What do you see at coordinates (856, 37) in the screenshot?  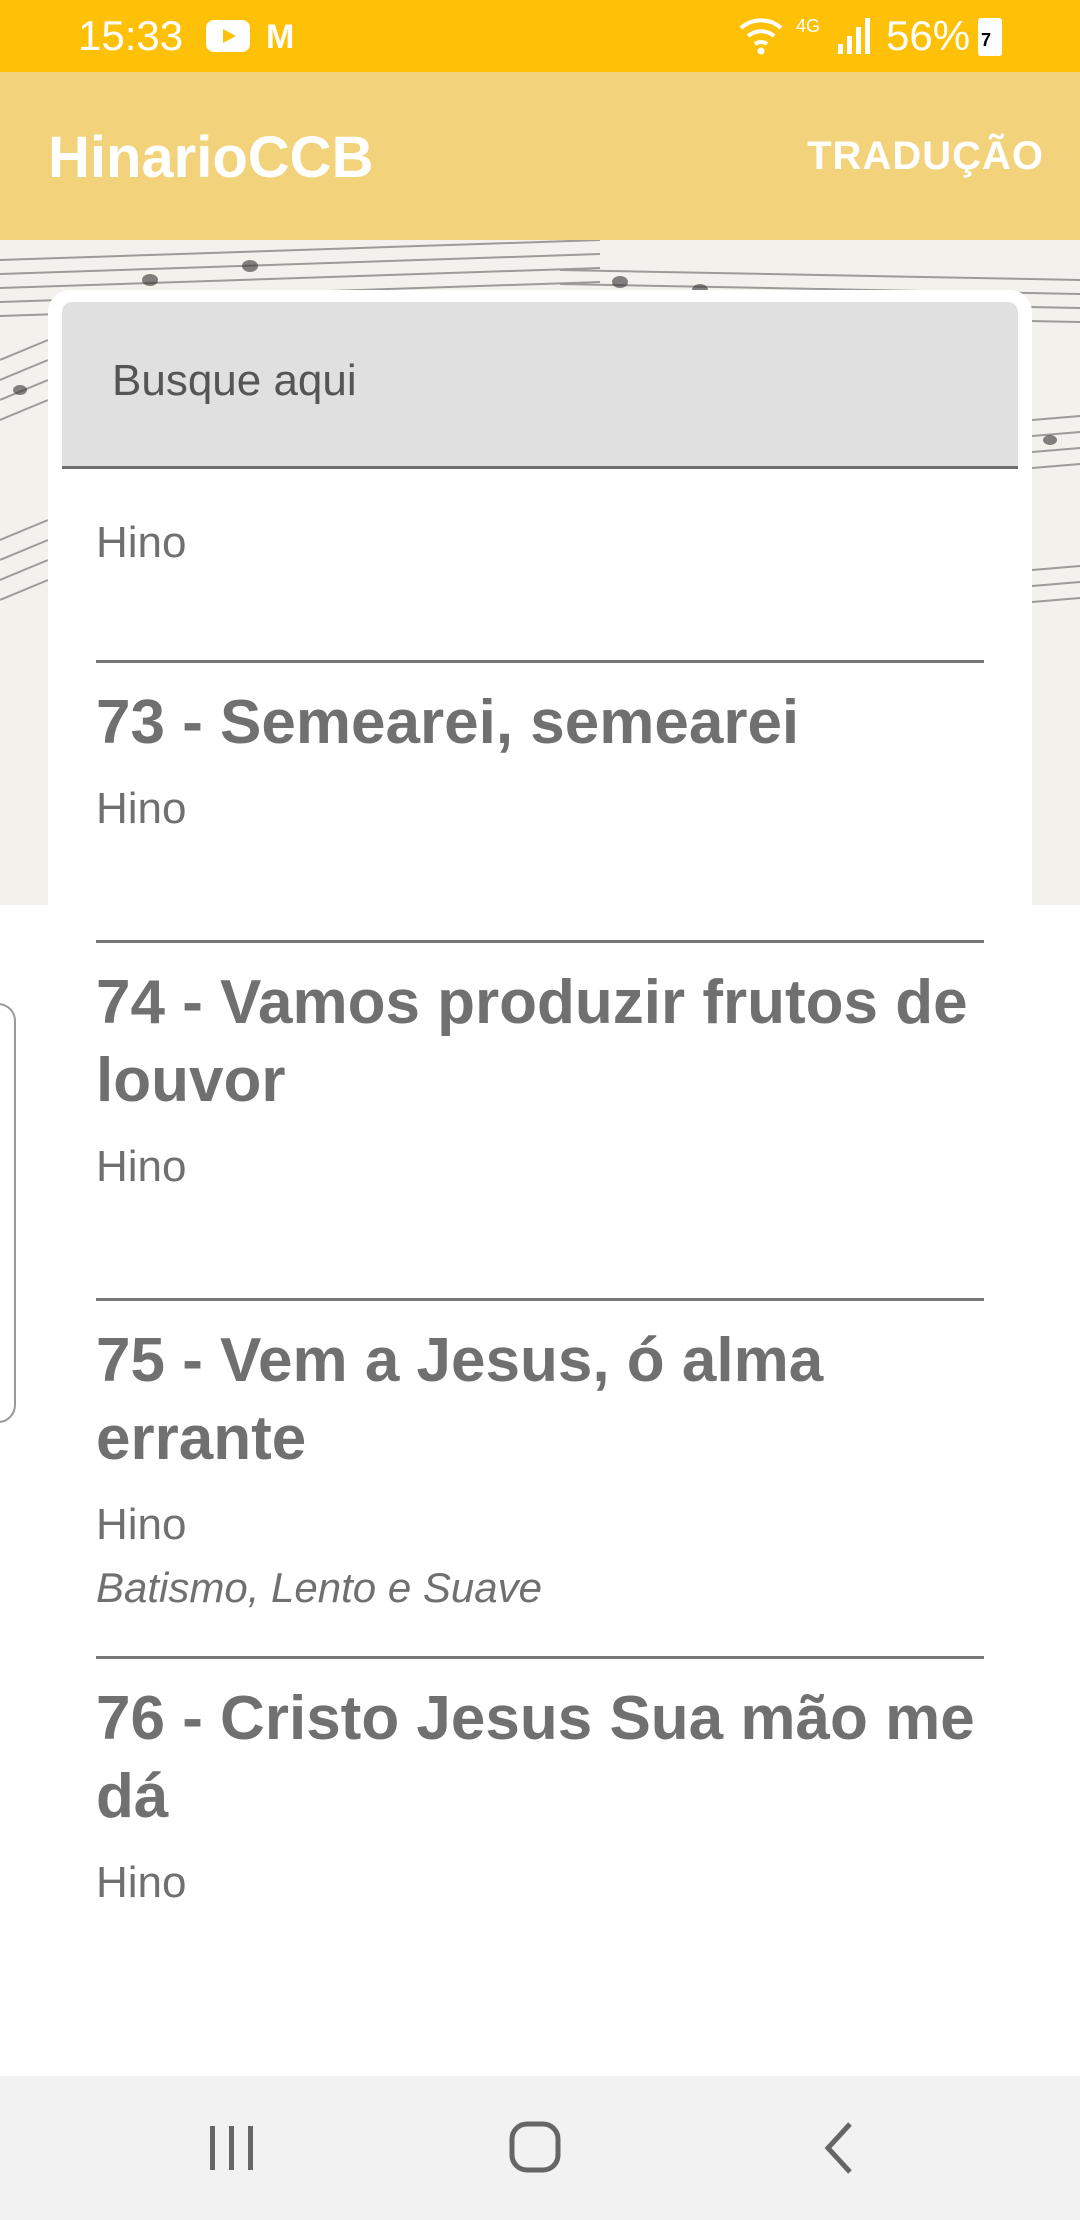 I see `signal-icon` at bounding box center [856, 37].